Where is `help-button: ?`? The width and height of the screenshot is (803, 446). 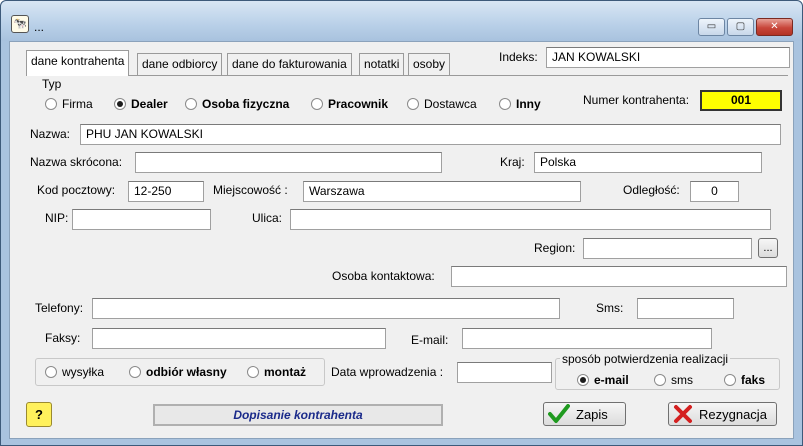 help-button: ? is located at coordinates (39, 414).